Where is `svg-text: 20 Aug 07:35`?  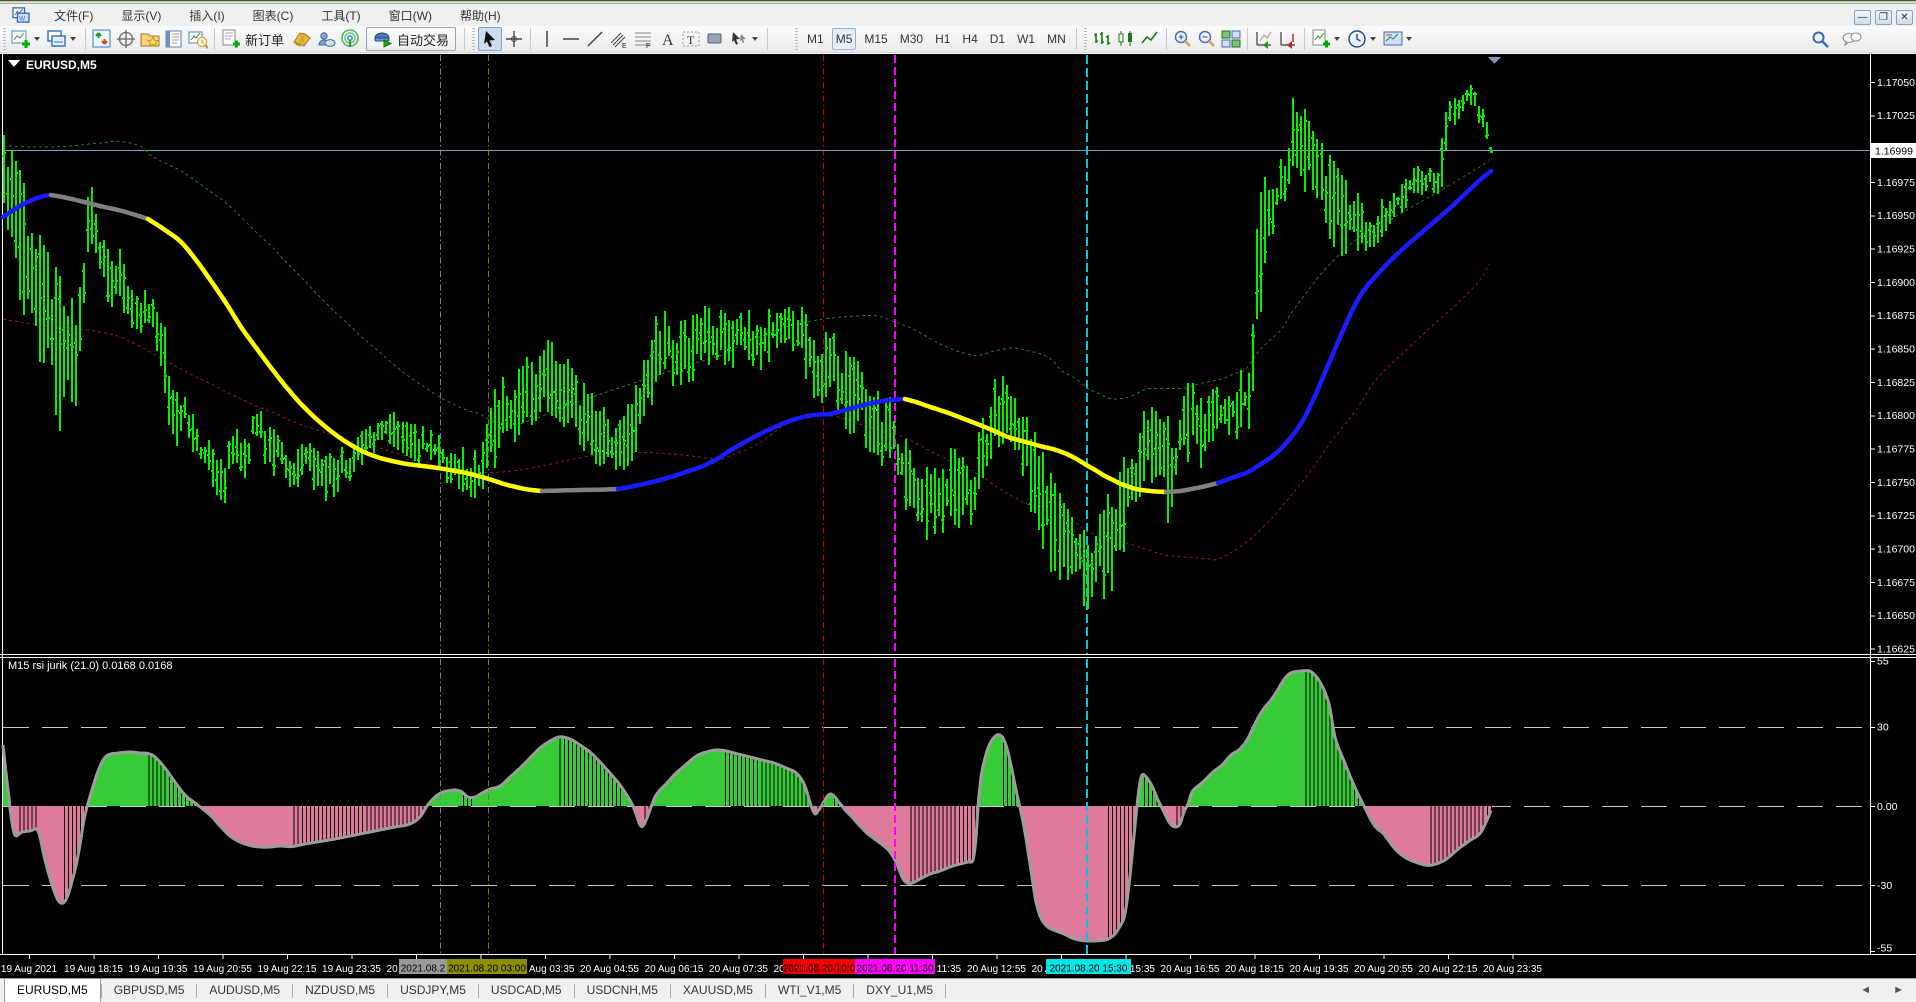
svg-text: 20 Aug 07:35 is located at coordinates (738, 969).